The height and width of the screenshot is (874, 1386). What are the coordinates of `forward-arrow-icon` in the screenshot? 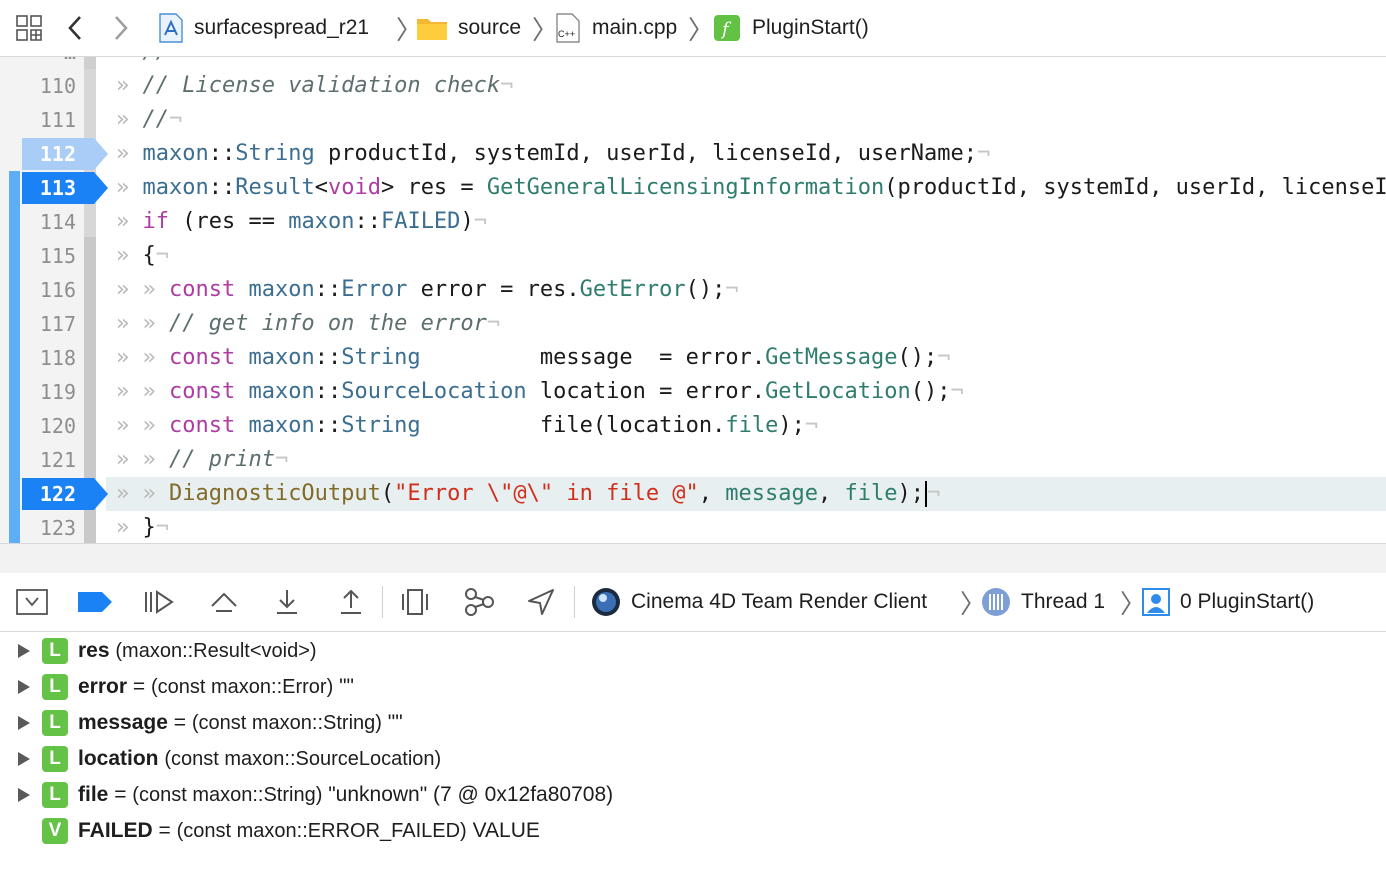 It's located at (121, 28).